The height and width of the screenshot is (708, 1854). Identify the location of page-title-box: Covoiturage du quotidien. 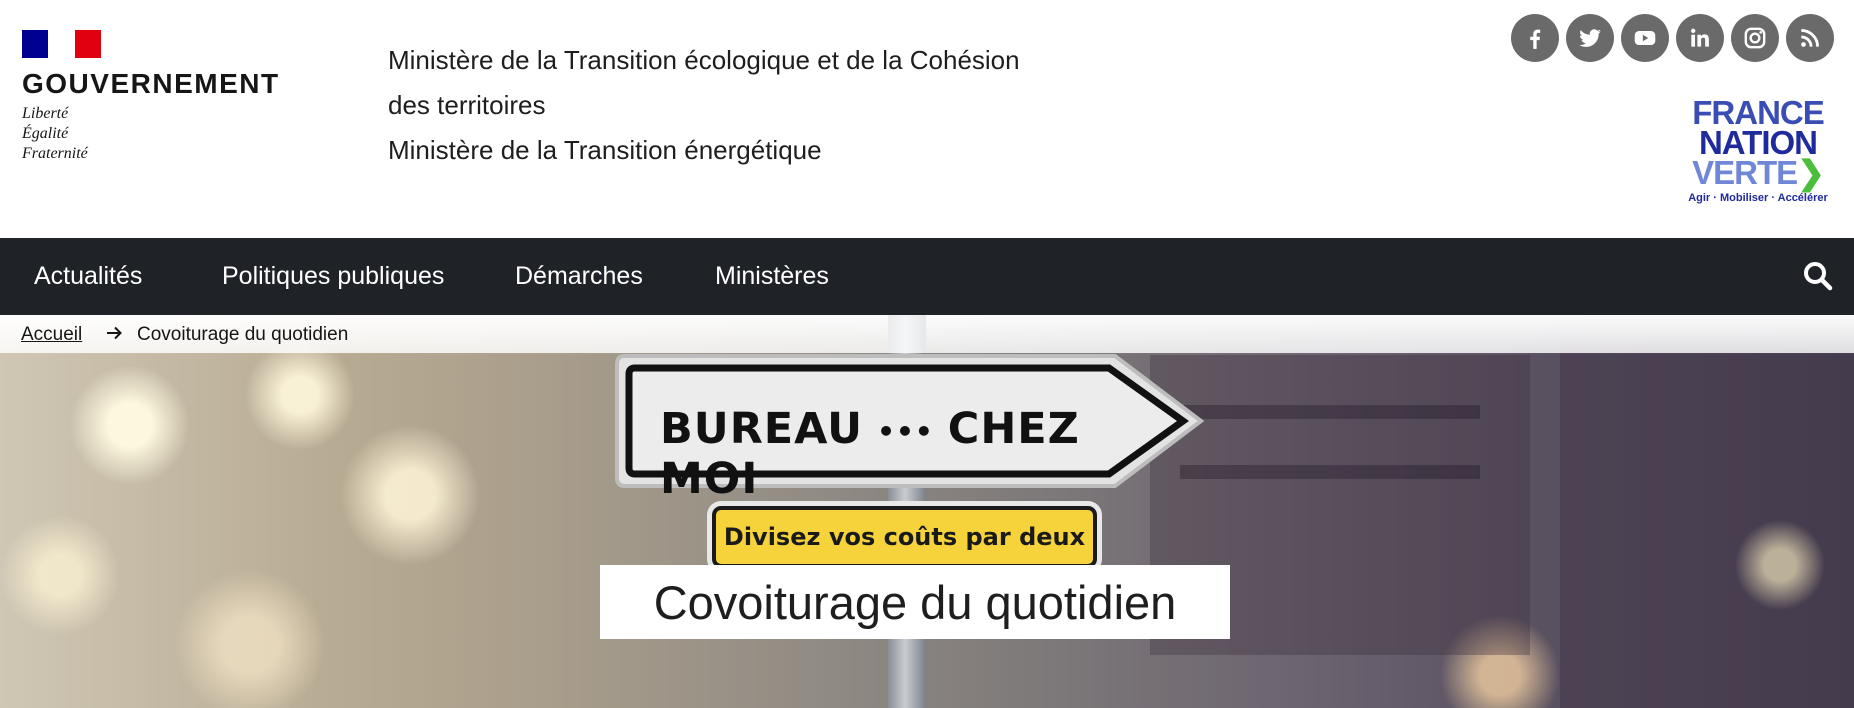
(915, 602).